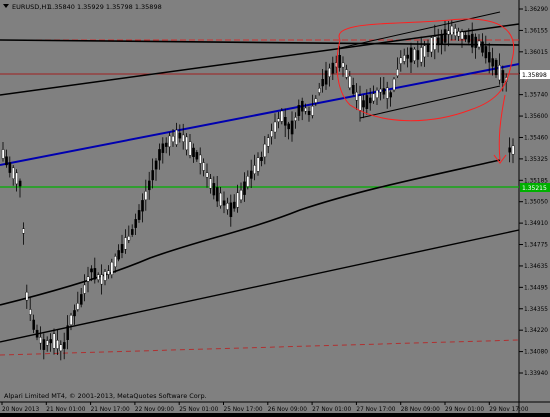  Describe the element at coordinates (110, 410) in the screenshot. I see `time-axis-label: 21 Nov 17:00` at that location.